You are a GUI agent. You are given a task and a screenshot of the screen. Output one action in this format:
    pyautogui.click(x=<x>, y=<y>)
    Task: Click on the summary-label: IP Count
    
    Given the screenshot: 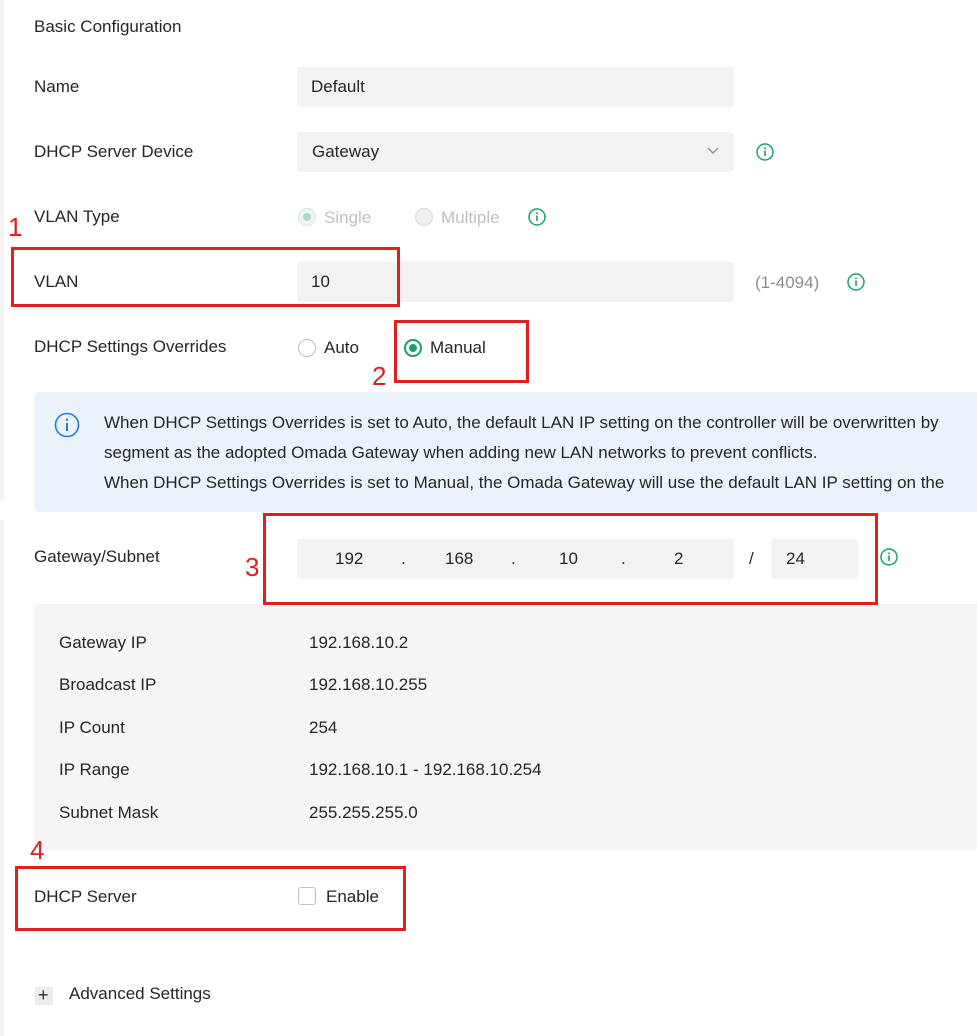 What is the action you would take?
    pyautogui.click(x=92, y=727)
    